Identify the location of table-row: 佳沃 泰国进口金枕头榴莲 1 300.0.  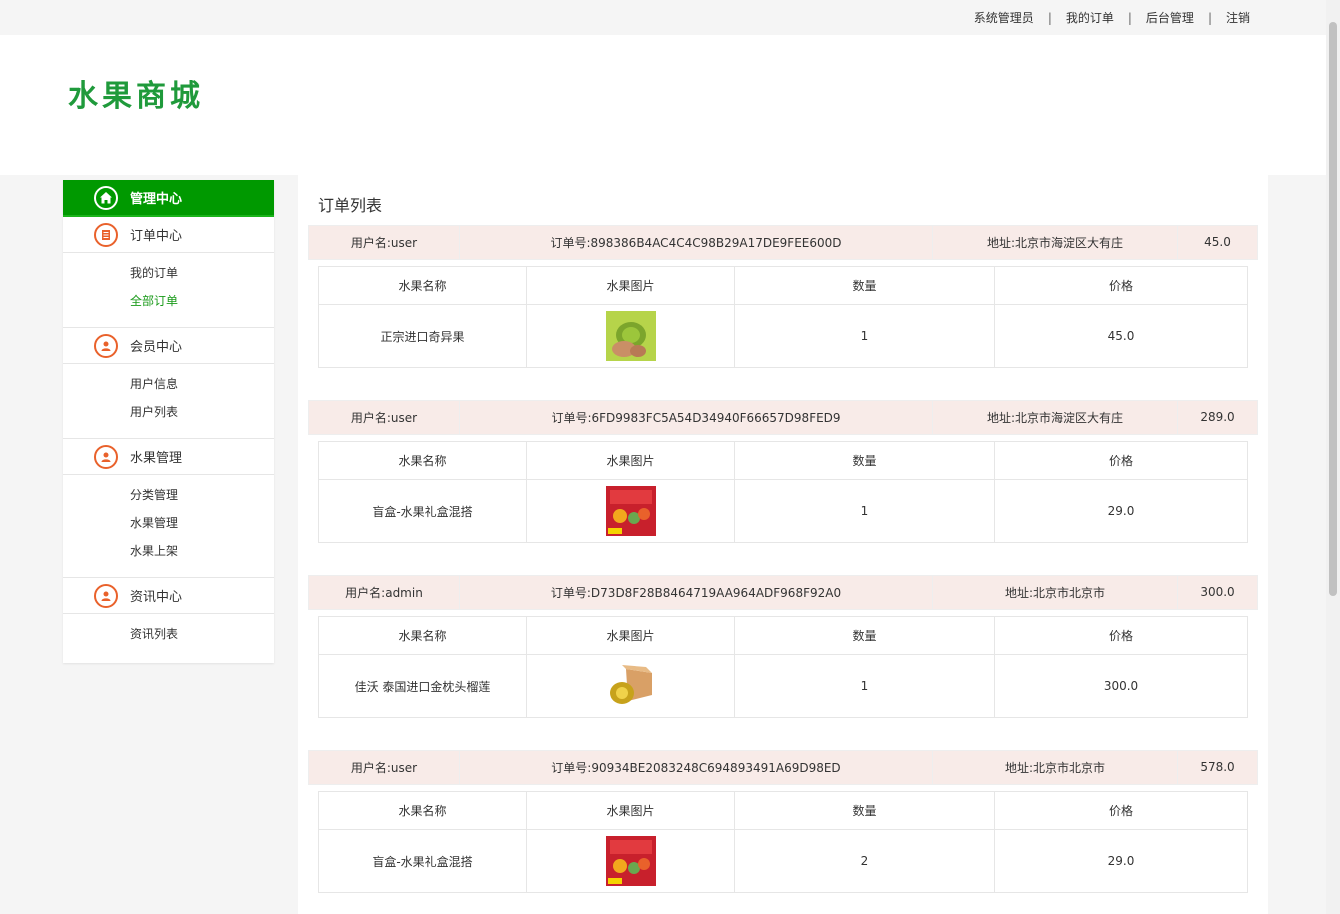
(783, 686).